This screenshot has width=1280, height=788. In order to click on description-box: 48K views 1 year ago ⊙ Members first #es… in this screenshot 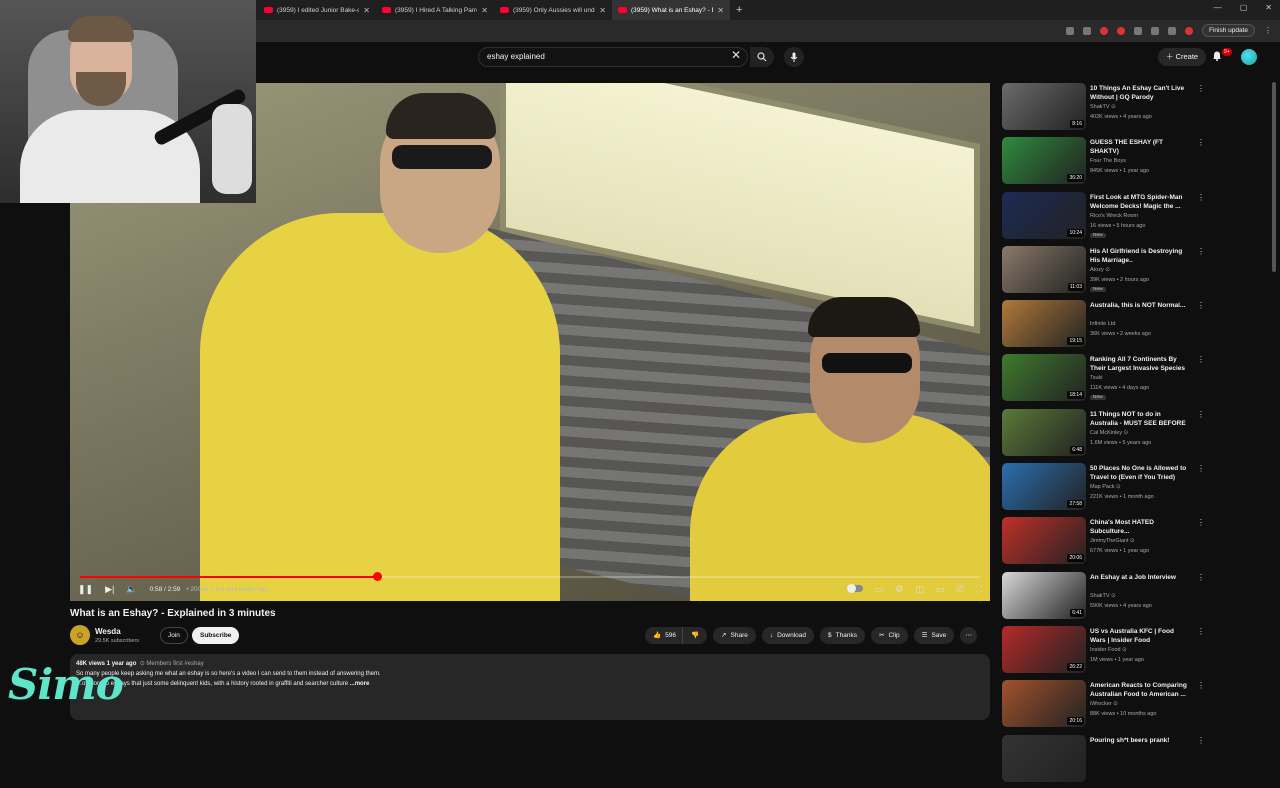, I will do `click(530, 687)`.